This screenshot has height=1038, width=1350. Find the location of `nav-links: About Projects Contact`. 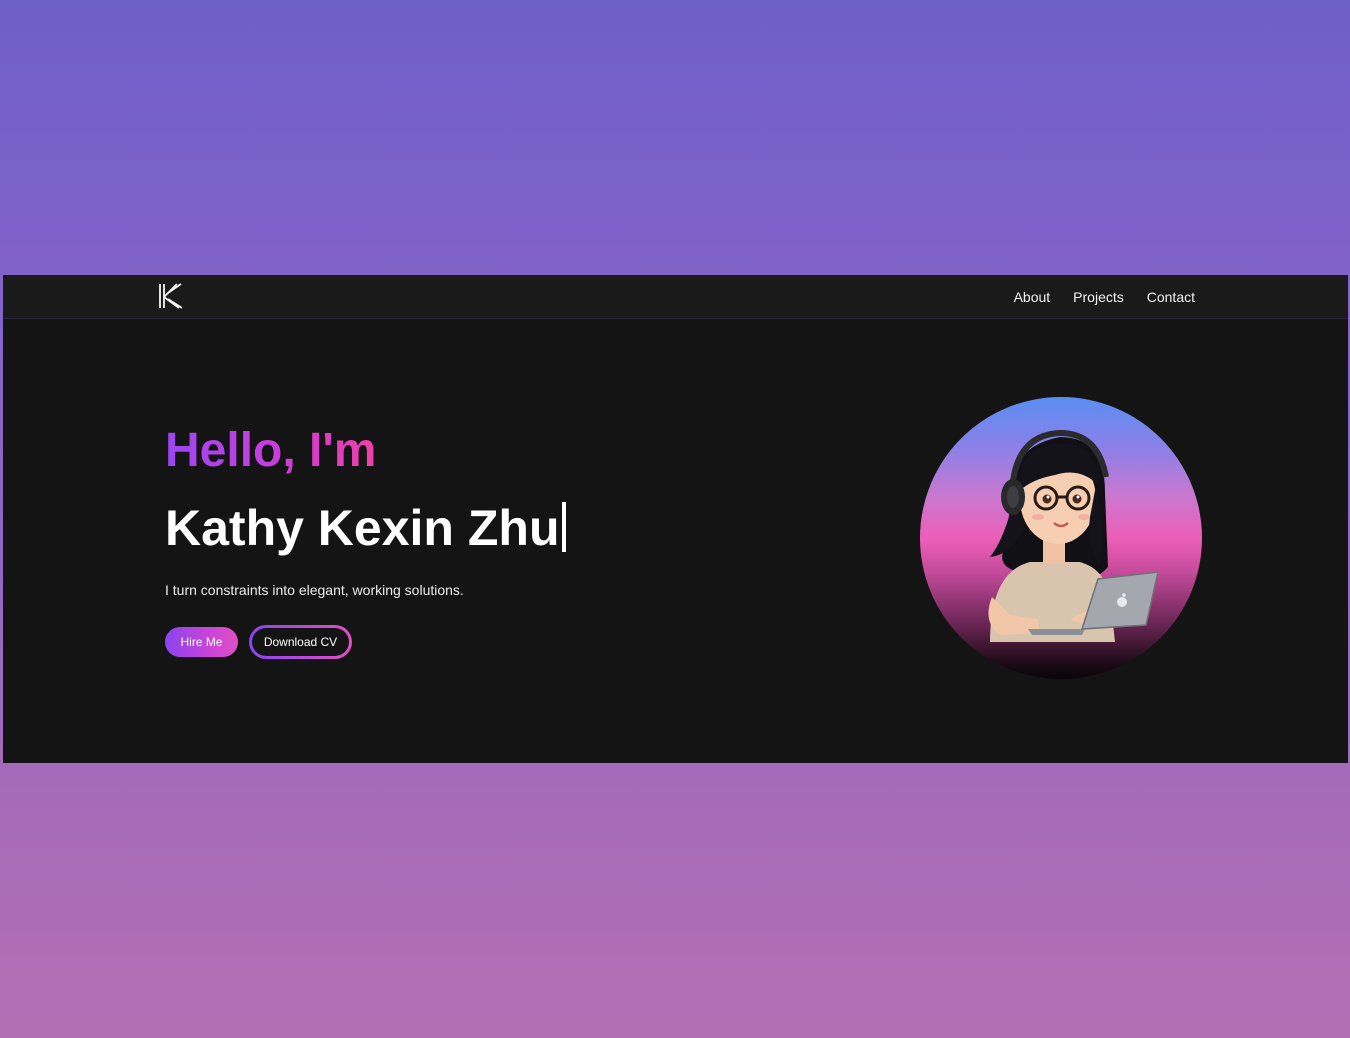

nav-links: About Projects Contact is located at coordinates (1104, 296).